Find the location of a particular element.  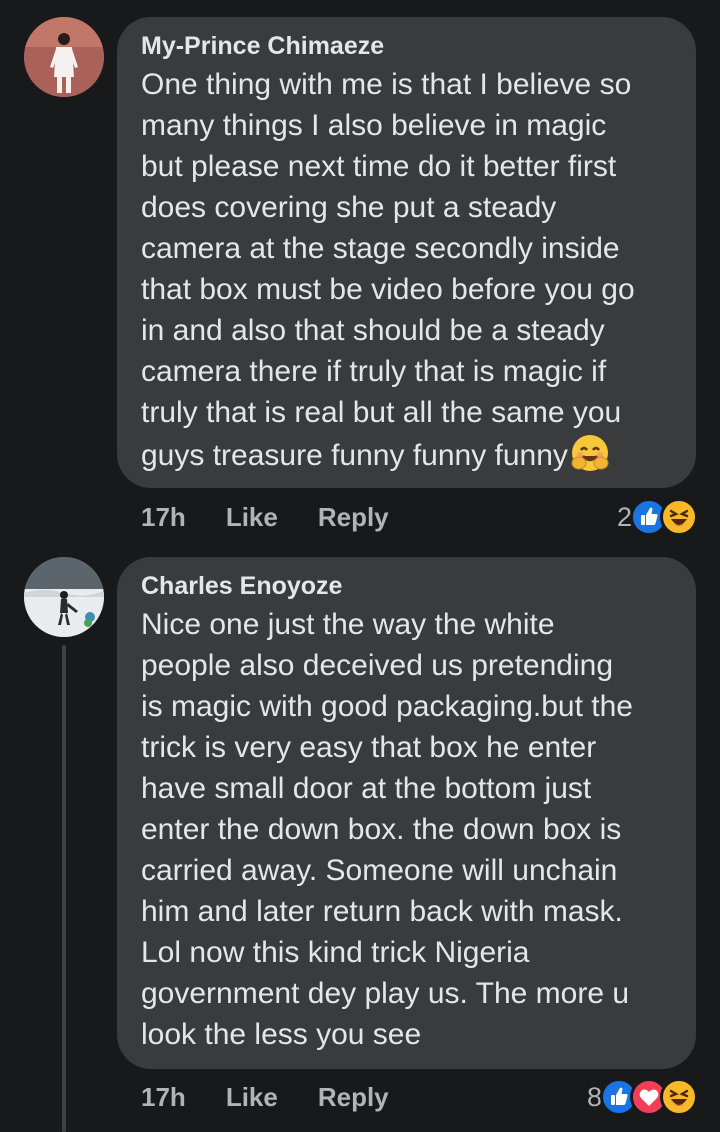

comment-author: Charles Enoyoze is located at coordinates (406, 586).